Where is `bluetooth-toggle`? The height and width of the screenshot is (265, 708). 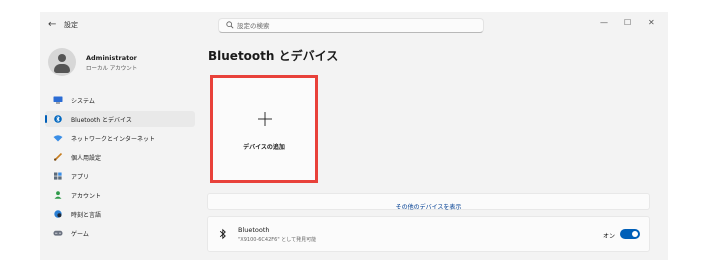 bluetooth-toggle is located at coordinates (630, 234).